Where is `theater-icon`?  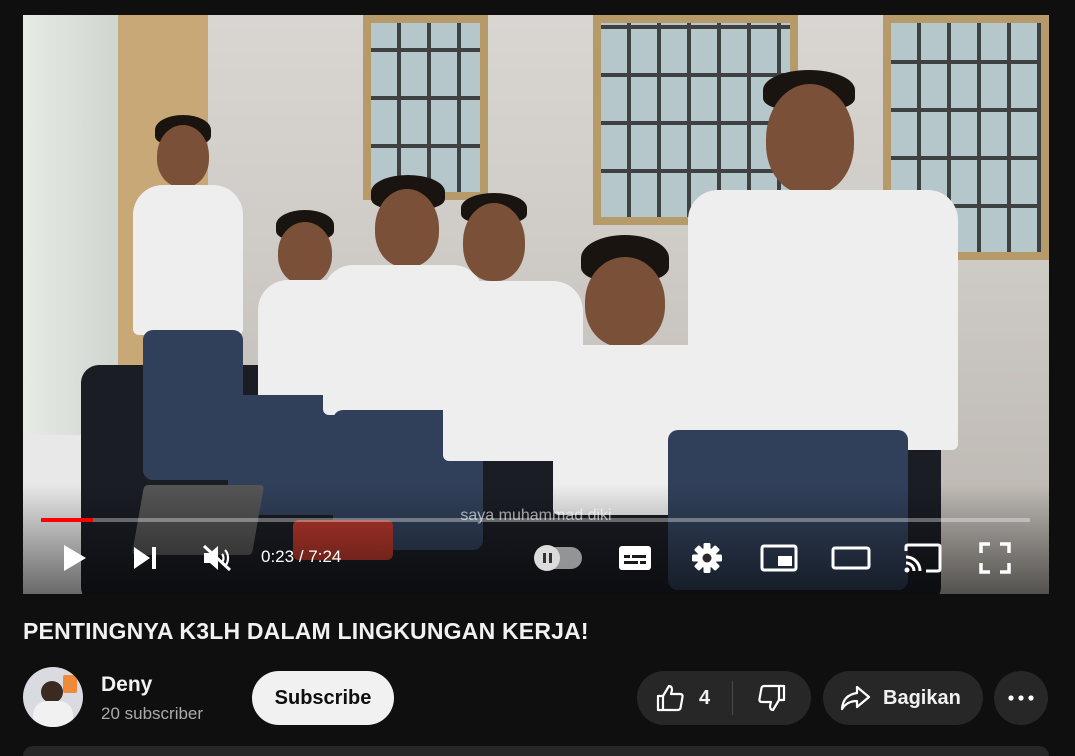
theater-icon is located at coordinates (851, 558).